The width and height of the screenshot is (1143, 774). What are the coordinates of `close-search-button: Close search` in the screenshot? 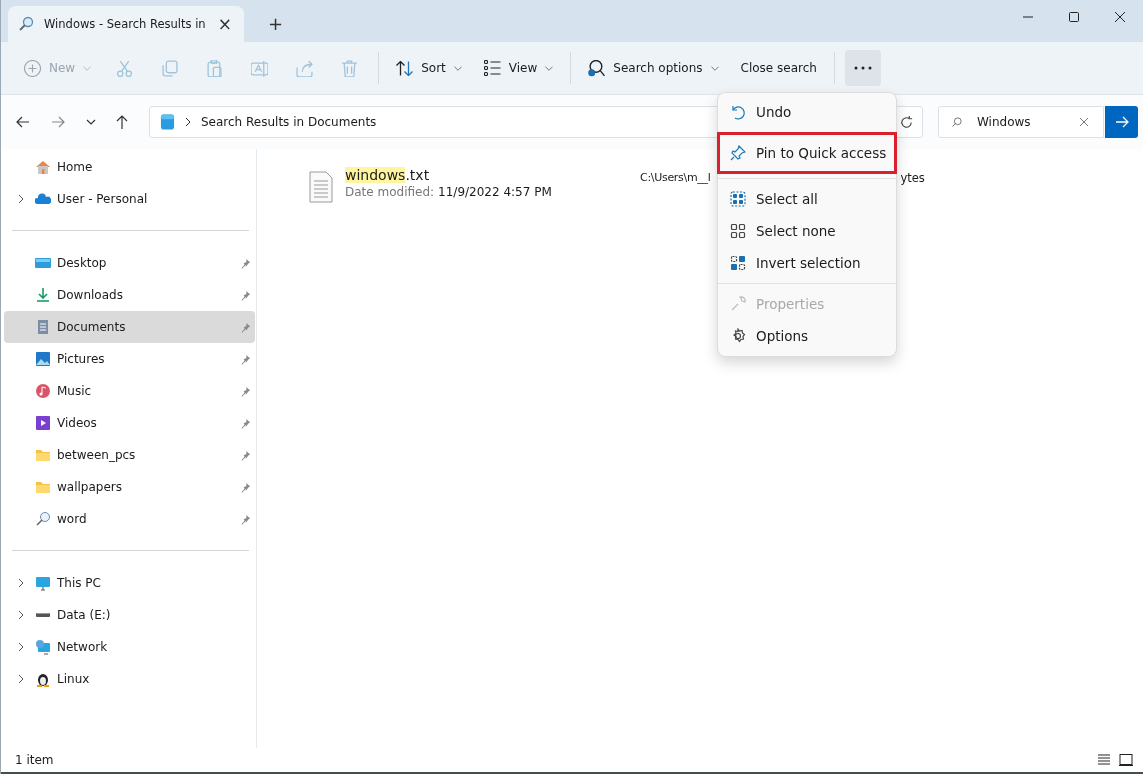 It's located at (778, 68).